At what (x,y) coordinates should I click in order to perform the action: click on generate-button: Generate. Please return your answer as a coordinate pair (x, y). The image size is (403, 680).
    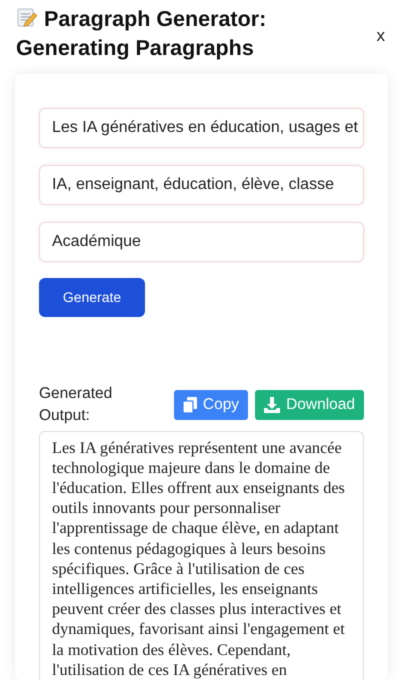
    Looking at the image, I should click on (92, 297).